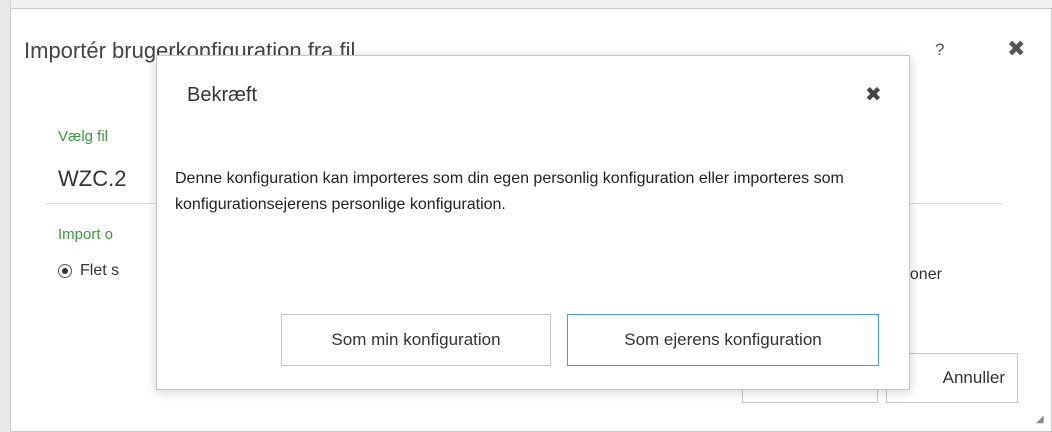 This screenshot has width=1052, height=432. Describe the element at coordinates (65, 271) in the screenshot. I see `radio-selected-icon` at that location.